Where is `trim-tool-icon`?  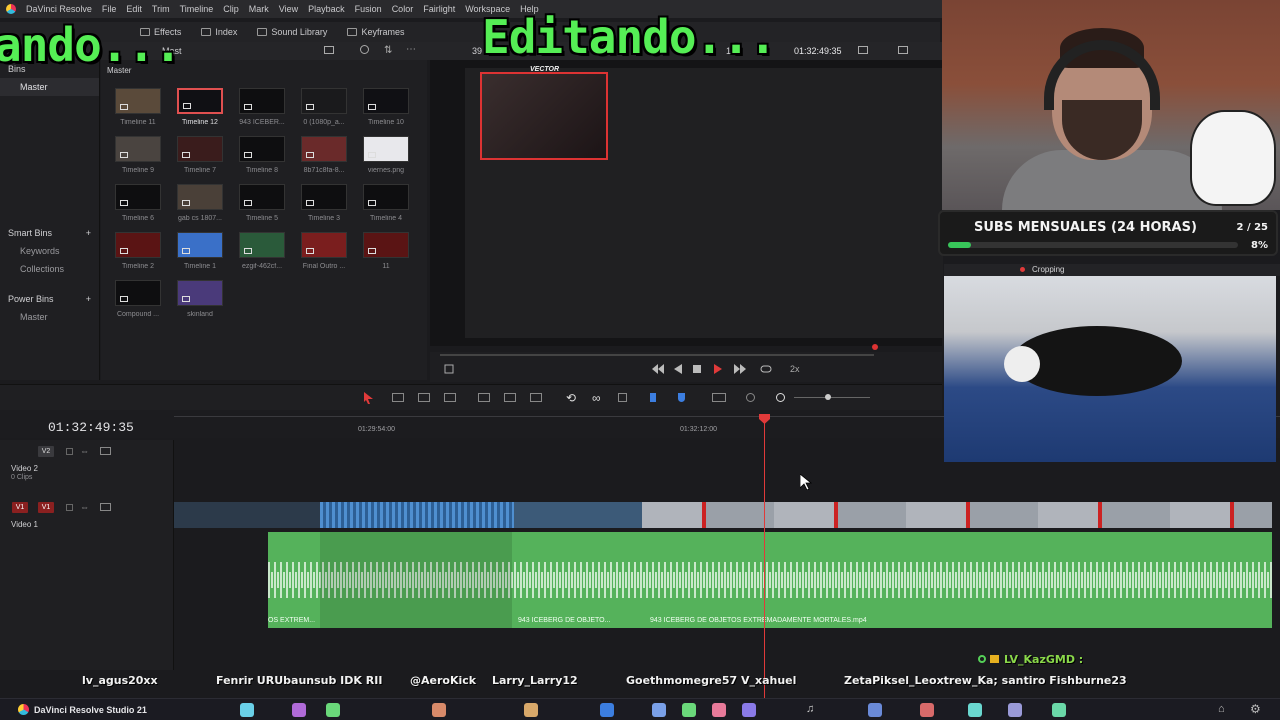 trim-tool-icon is located at coordinates (398, 397).